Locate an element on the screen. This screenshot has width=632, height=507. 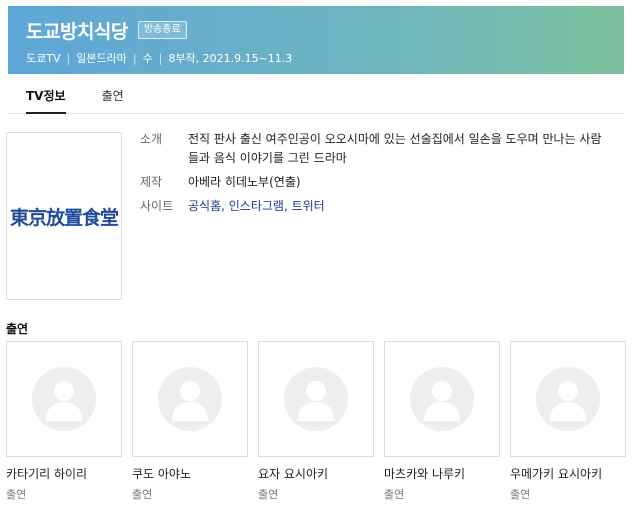
genre: 일본드라마 is located at coordinates (101, 58).